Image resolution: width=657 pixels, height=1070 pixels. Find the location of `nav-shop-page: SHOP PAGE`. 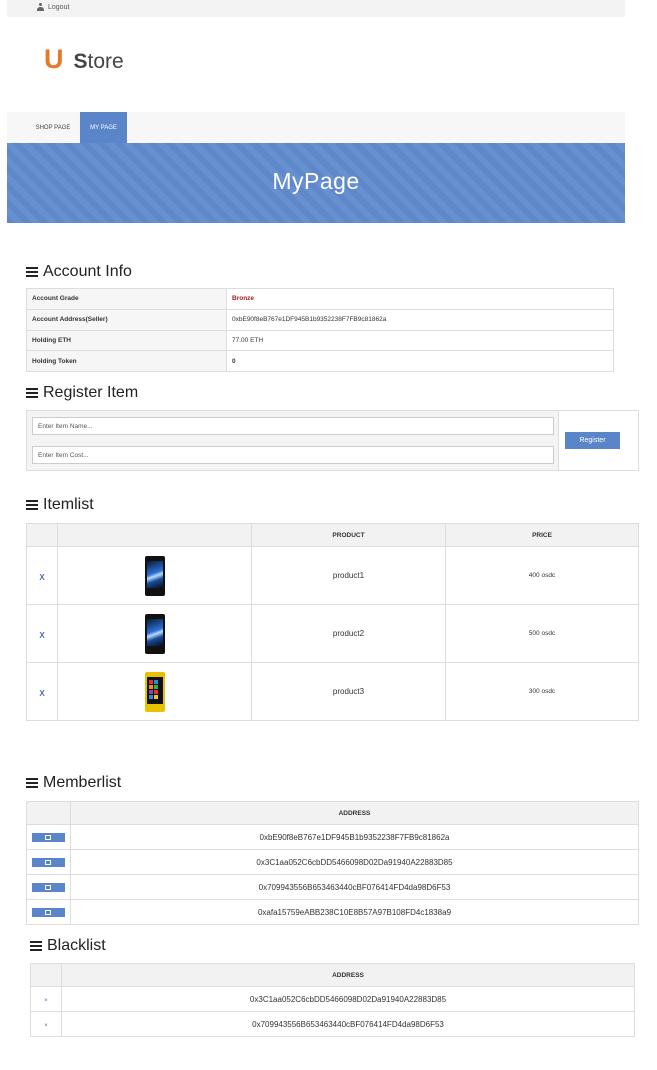

nav-shop-page: SHOP PAGE is located at coordinates (53, 128).